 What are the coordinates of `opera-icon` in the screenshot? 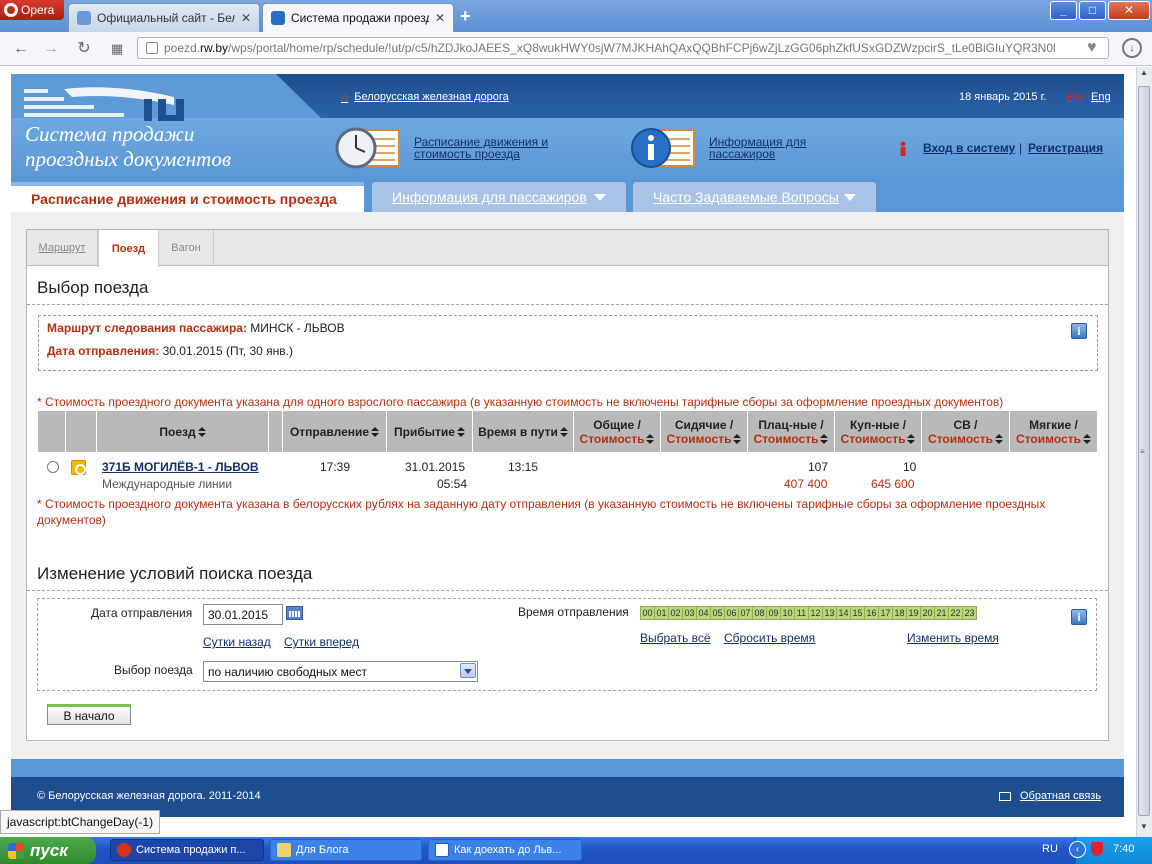 It's located at (124, 850).